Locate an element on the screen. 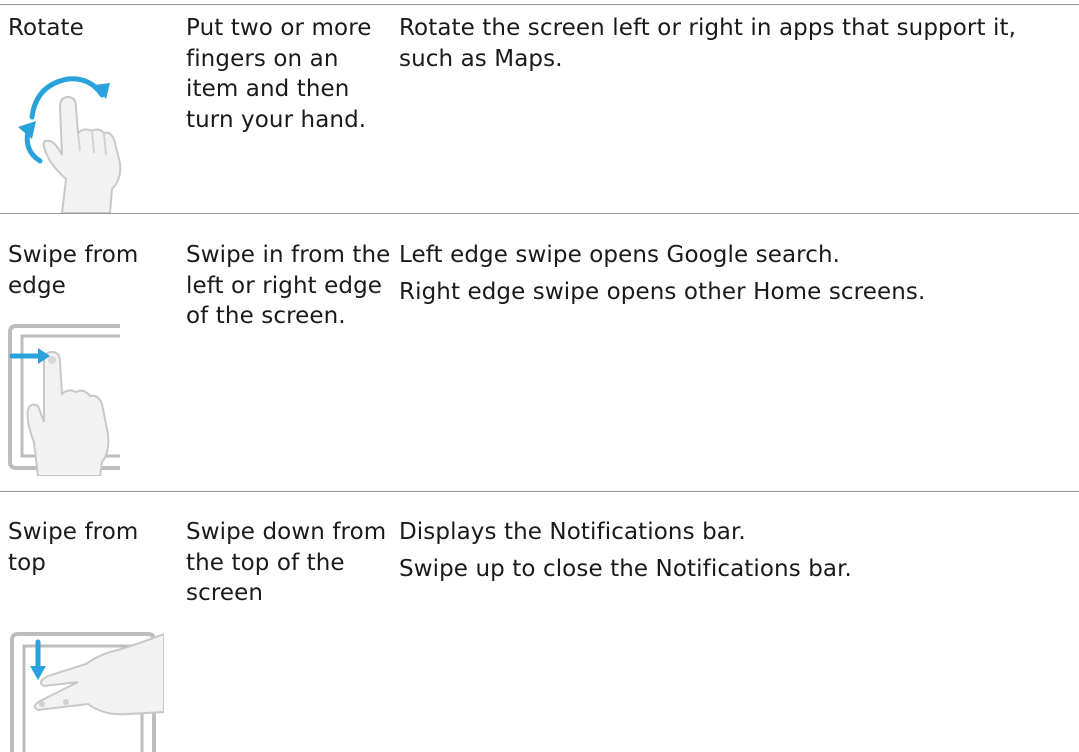  rotate-gesture-icon is located at coordinates (74, 140).